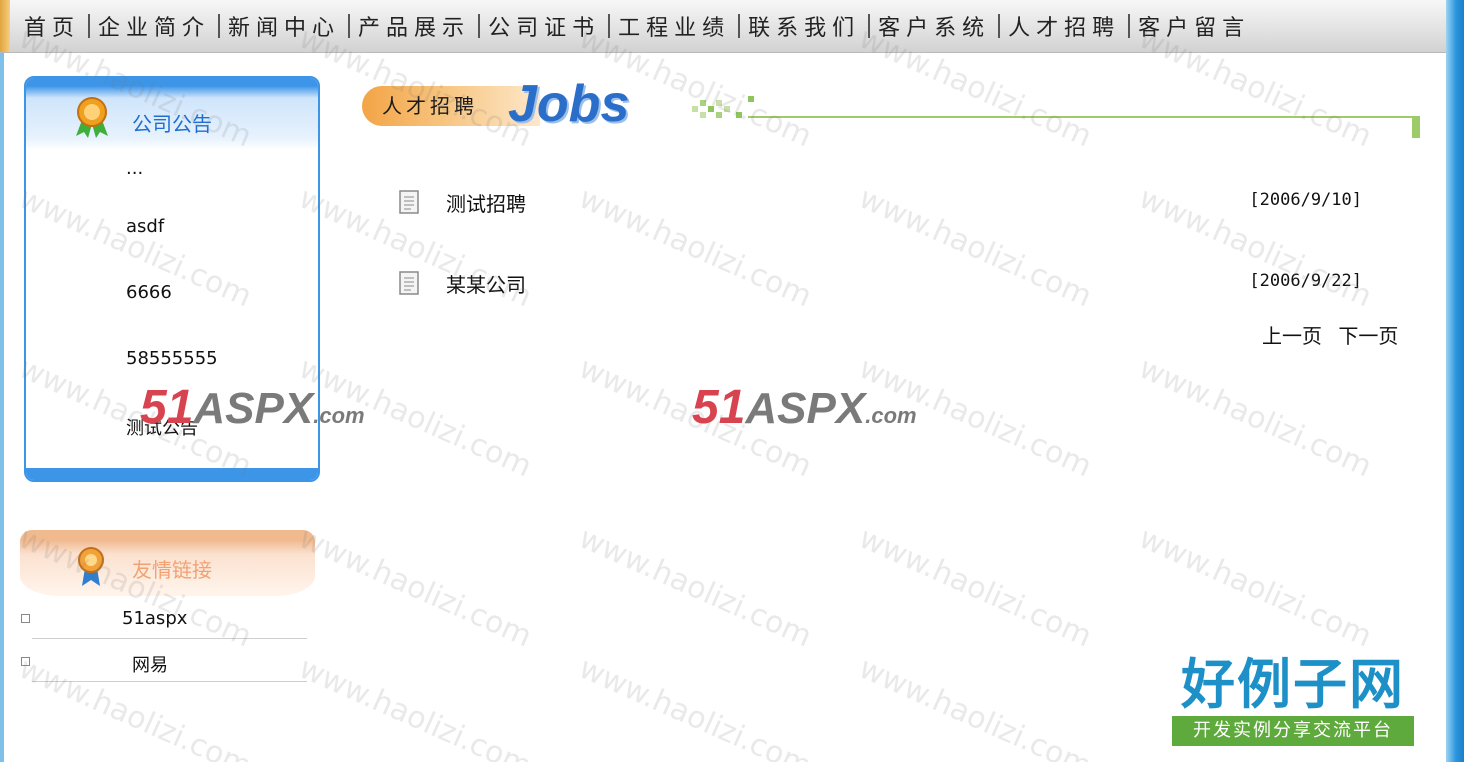 This screenshot has height=762, width=1464. Describe the element at coordinates (172, 315) in the screenshot. I see `notice-item: 6666` at that location.